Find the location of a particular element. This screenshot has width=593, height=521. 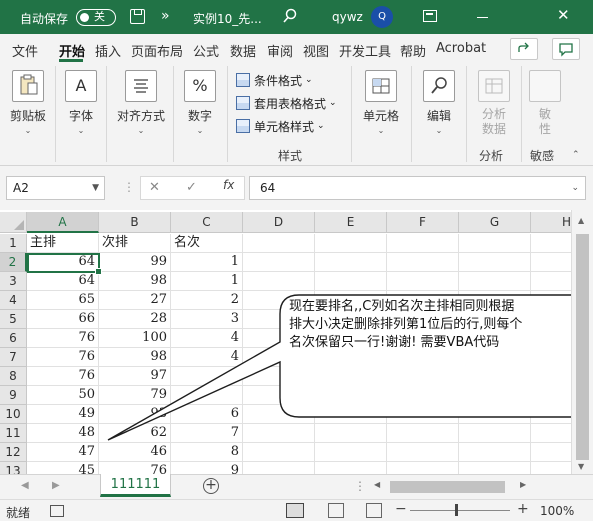

macro-recording-icon is located at coordinates (57, 511).